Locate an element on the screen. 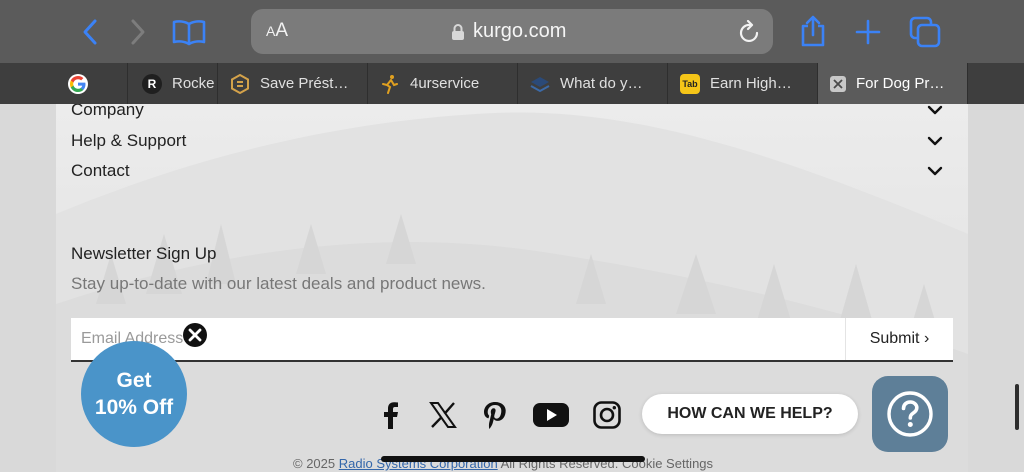 This screenshot has width=1024, height=472. address-bar: AA kurgo.com is located at coordinates (512, 31).